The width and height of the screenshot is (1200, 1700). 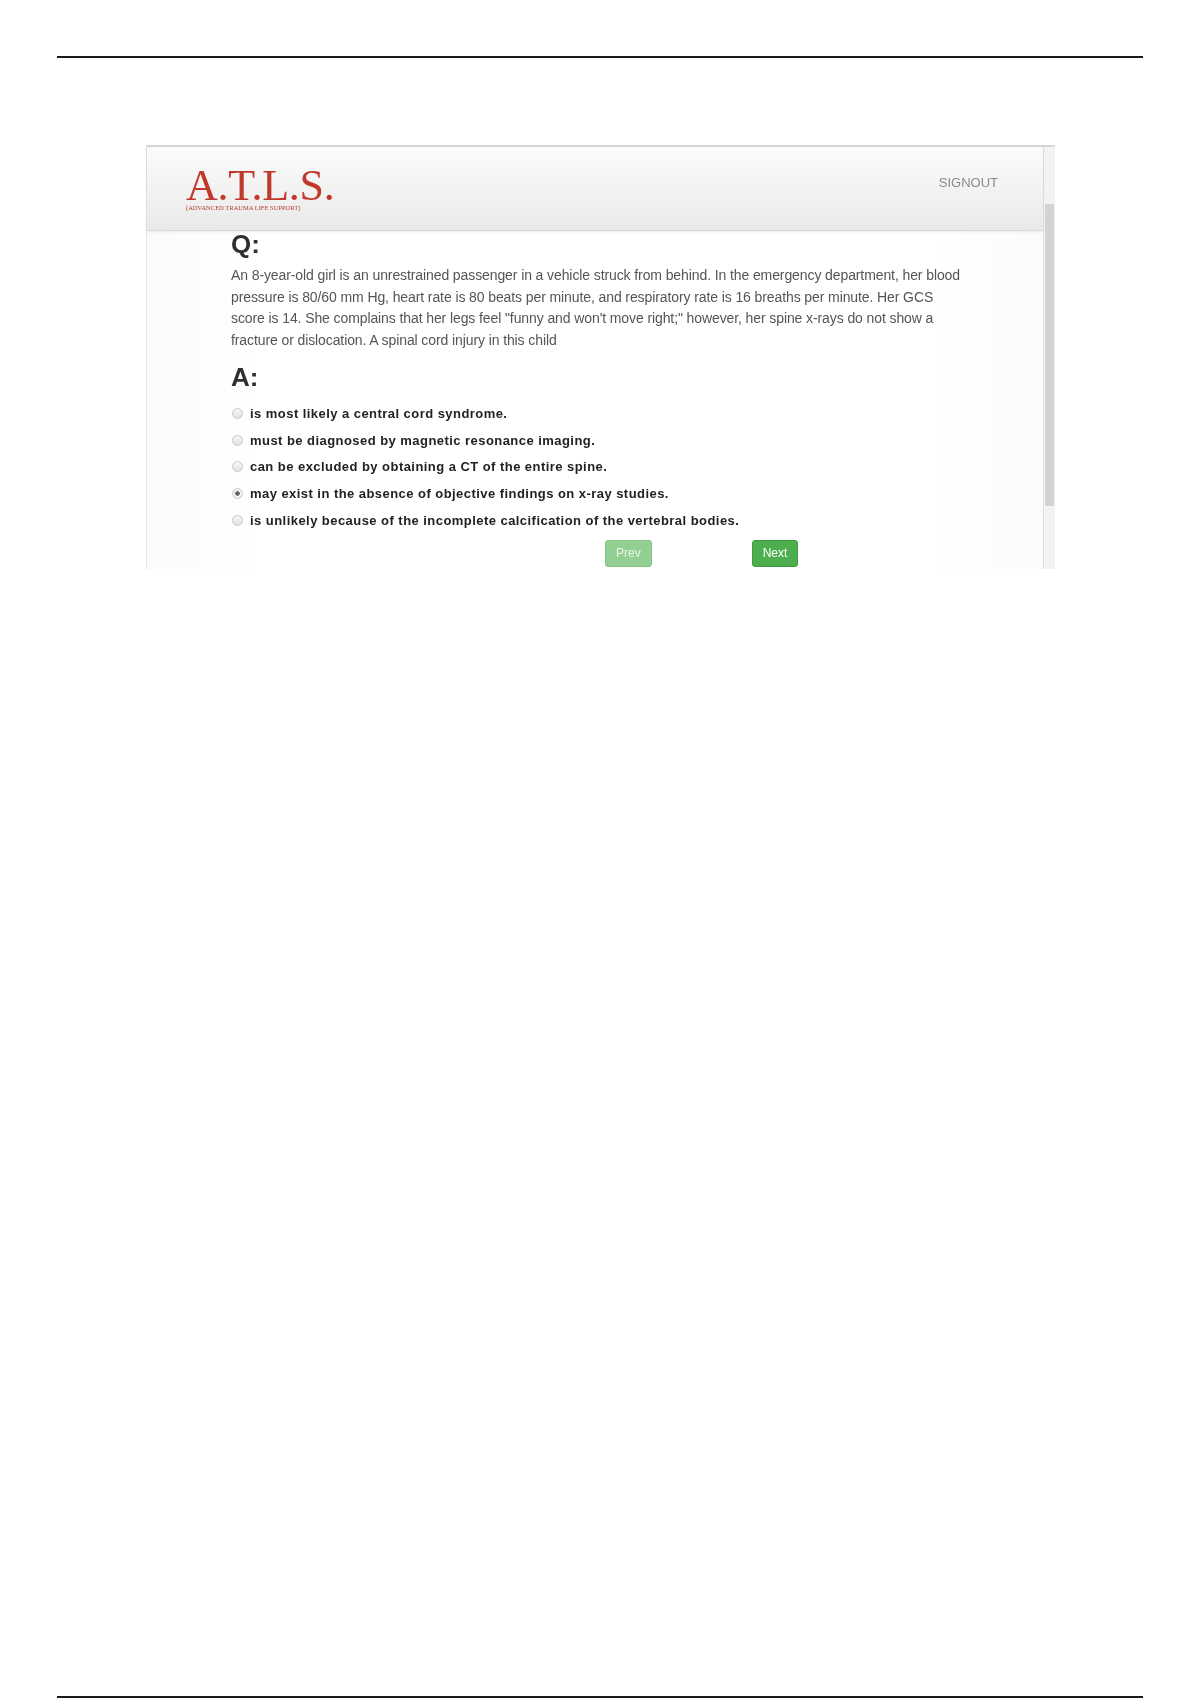 What do you see at coordinates (379, 413) in the screenshot?
I see `answer-option: is most likely a central cord syndrome.` at bounding box center [379, 413].